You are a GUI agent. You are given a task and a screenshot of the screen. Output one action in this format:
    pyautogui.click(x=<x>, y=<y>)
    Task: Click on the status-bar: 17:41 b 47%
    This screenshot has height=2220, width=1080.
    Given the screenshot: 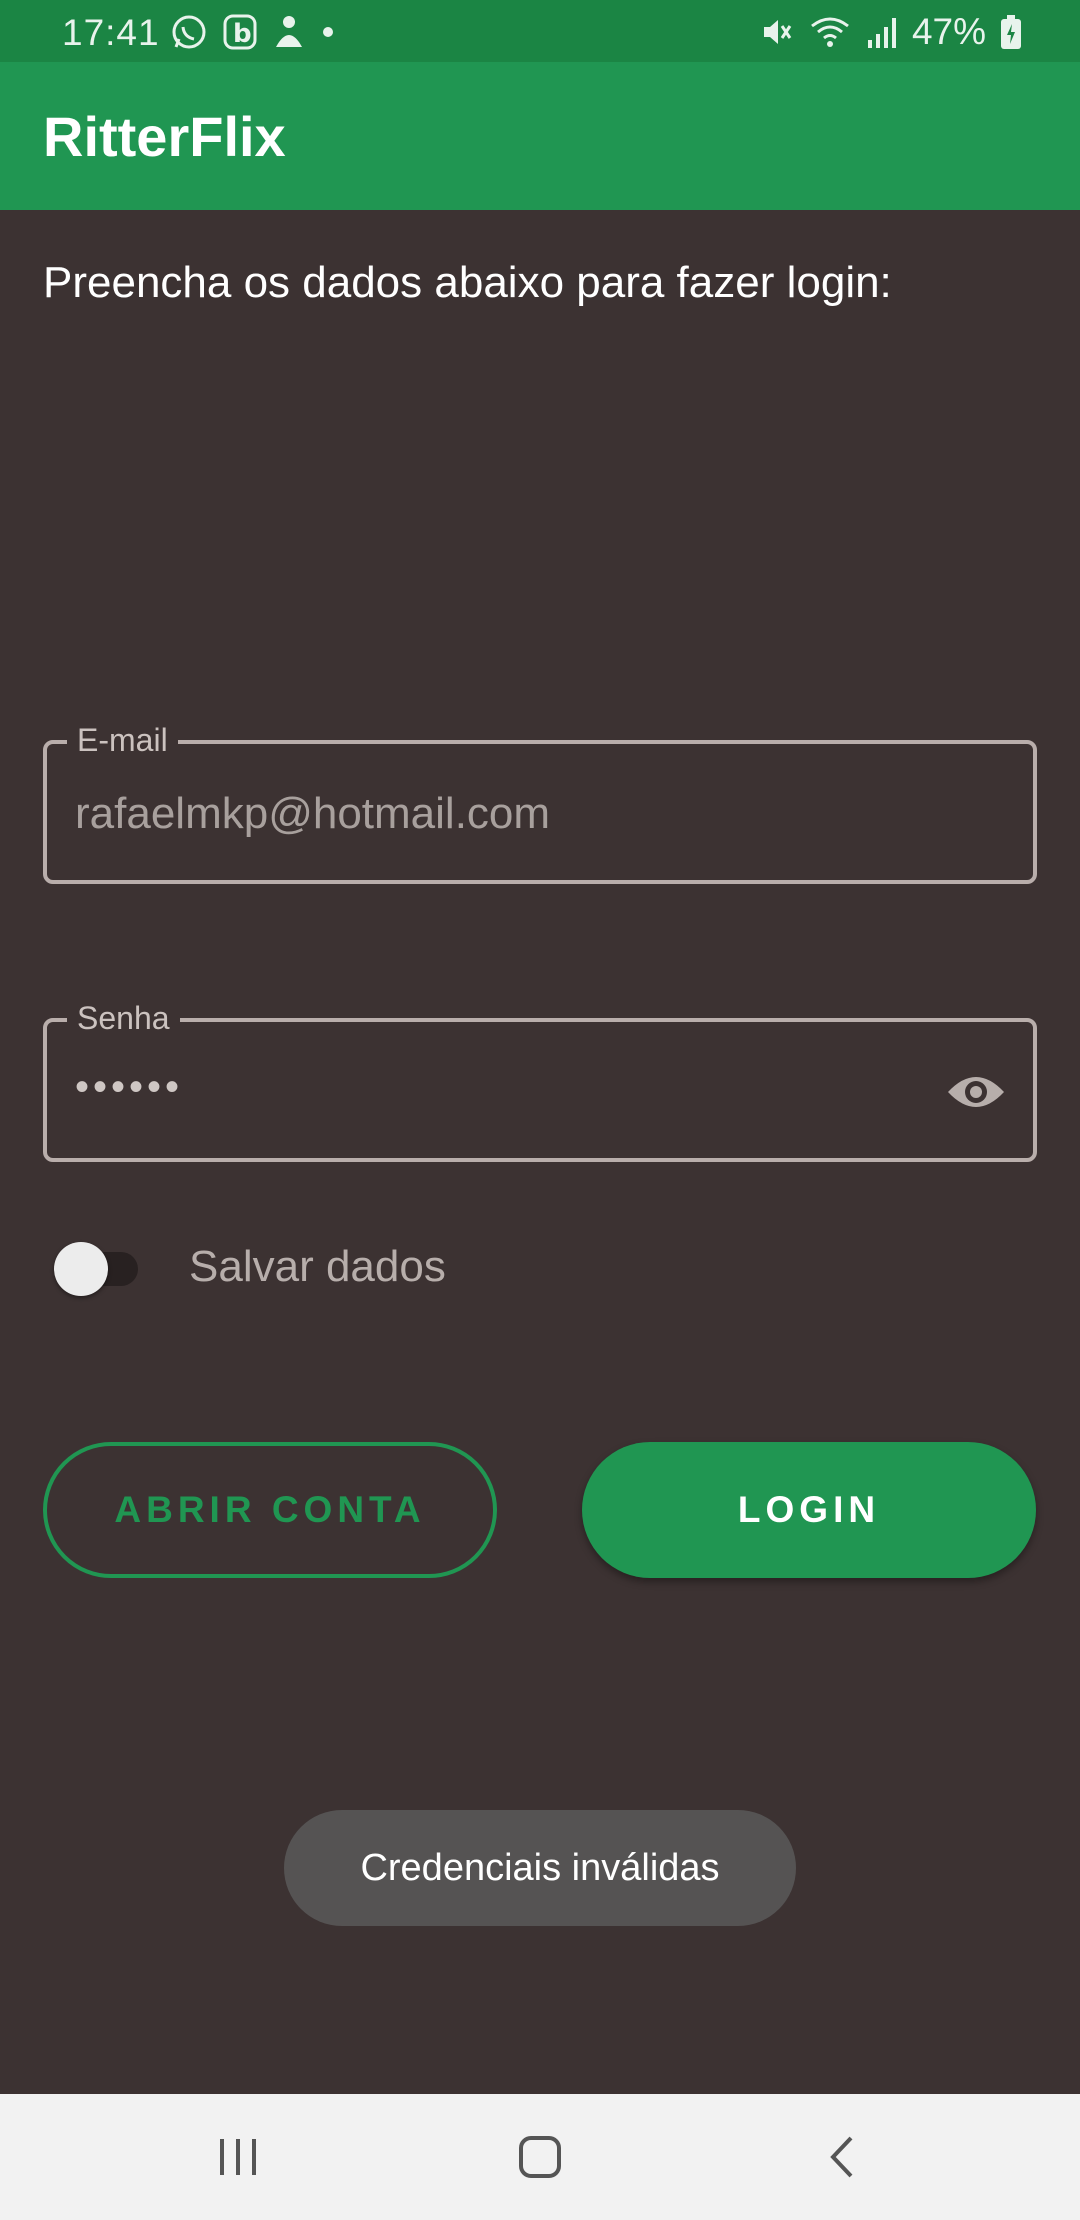 What is the action you would take?
    pyautogui.click(x=540, y=31)
    